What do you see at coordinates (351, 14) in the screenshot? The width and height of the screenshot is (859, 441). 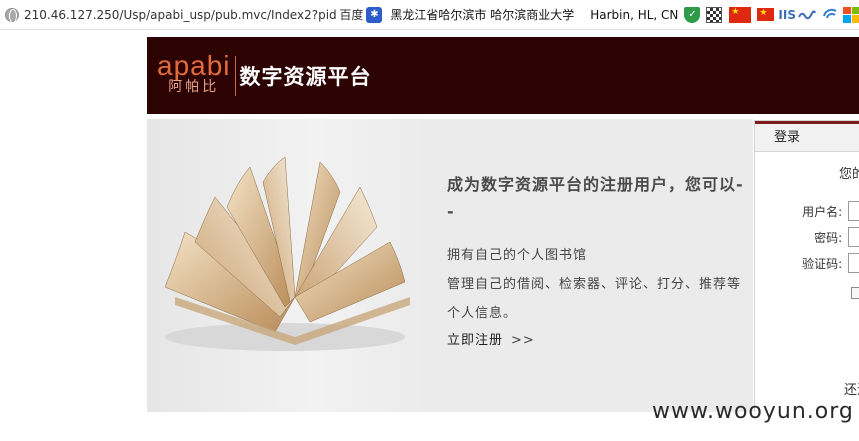 I see `search-engine-label: 百度` at bounding box center [351, 14].